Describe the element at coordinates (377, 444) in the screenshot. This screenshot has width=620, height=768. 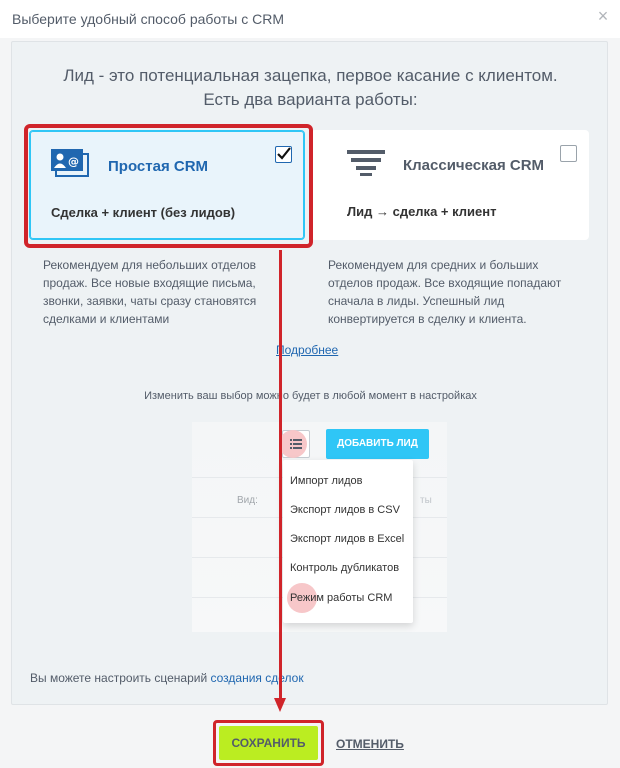
I see `add-lead-button: ДОБАВИТЬ ЛИД` at that location.